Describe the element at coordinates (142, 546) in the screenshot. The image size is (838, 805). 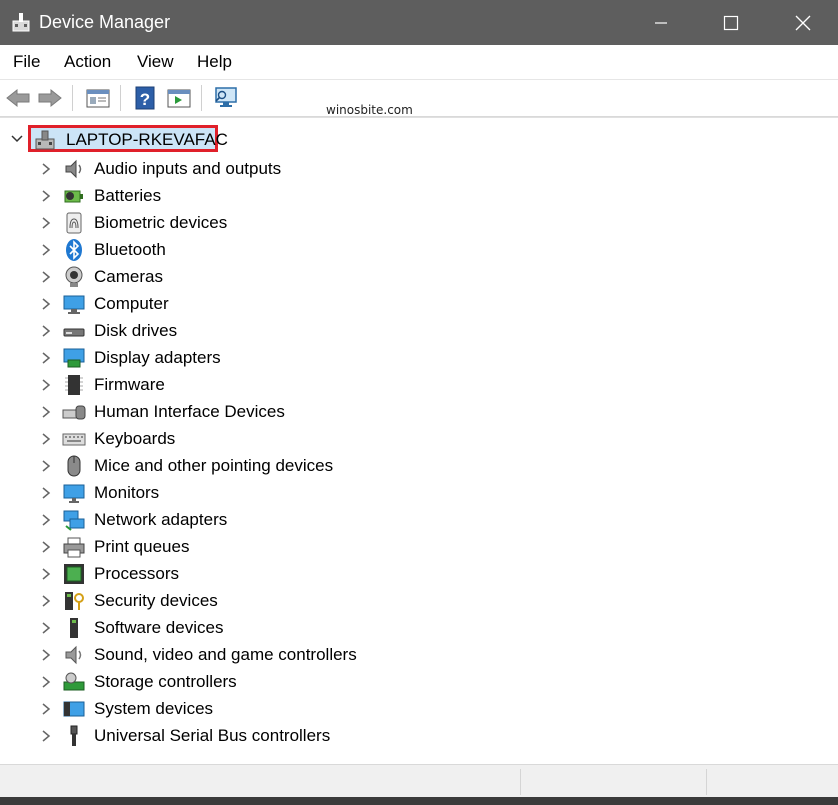
I see `tree-node-label: Print queues` at that location.